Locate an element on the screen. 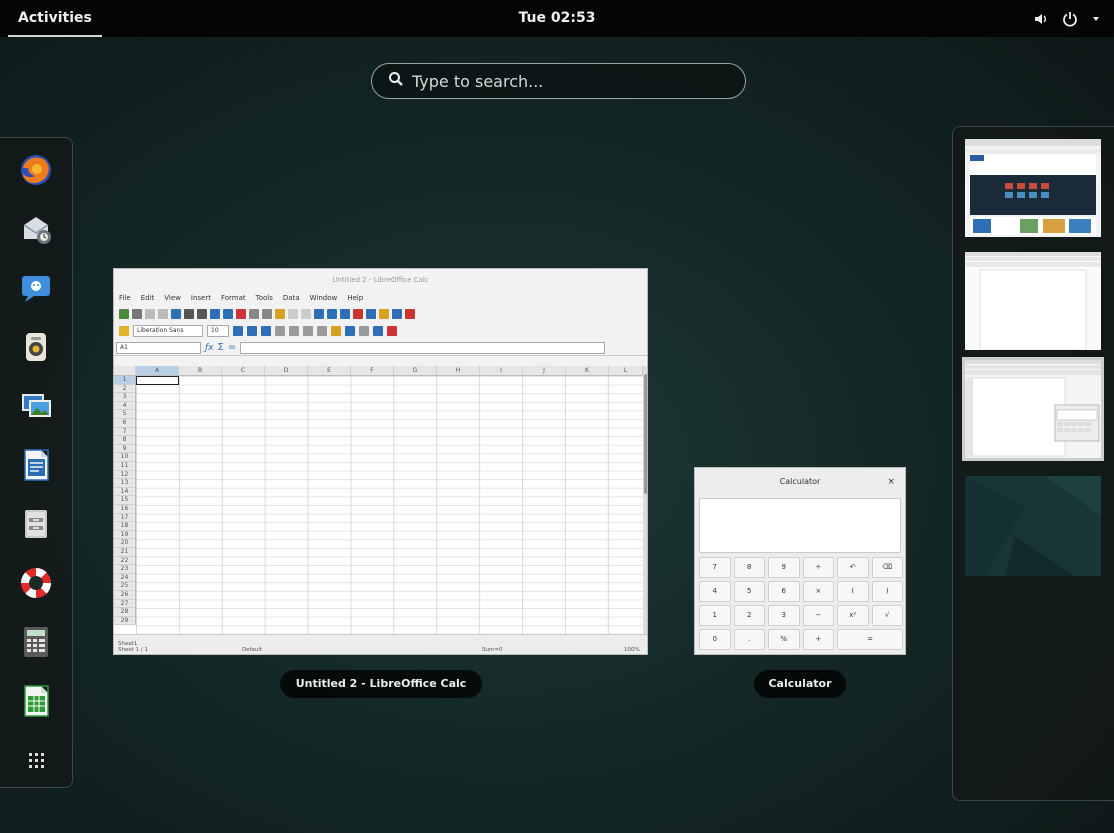 Image resolution: width=1114 pixels, height=833 pixels. hyperlink-icon is located at coordinates (319, 313).